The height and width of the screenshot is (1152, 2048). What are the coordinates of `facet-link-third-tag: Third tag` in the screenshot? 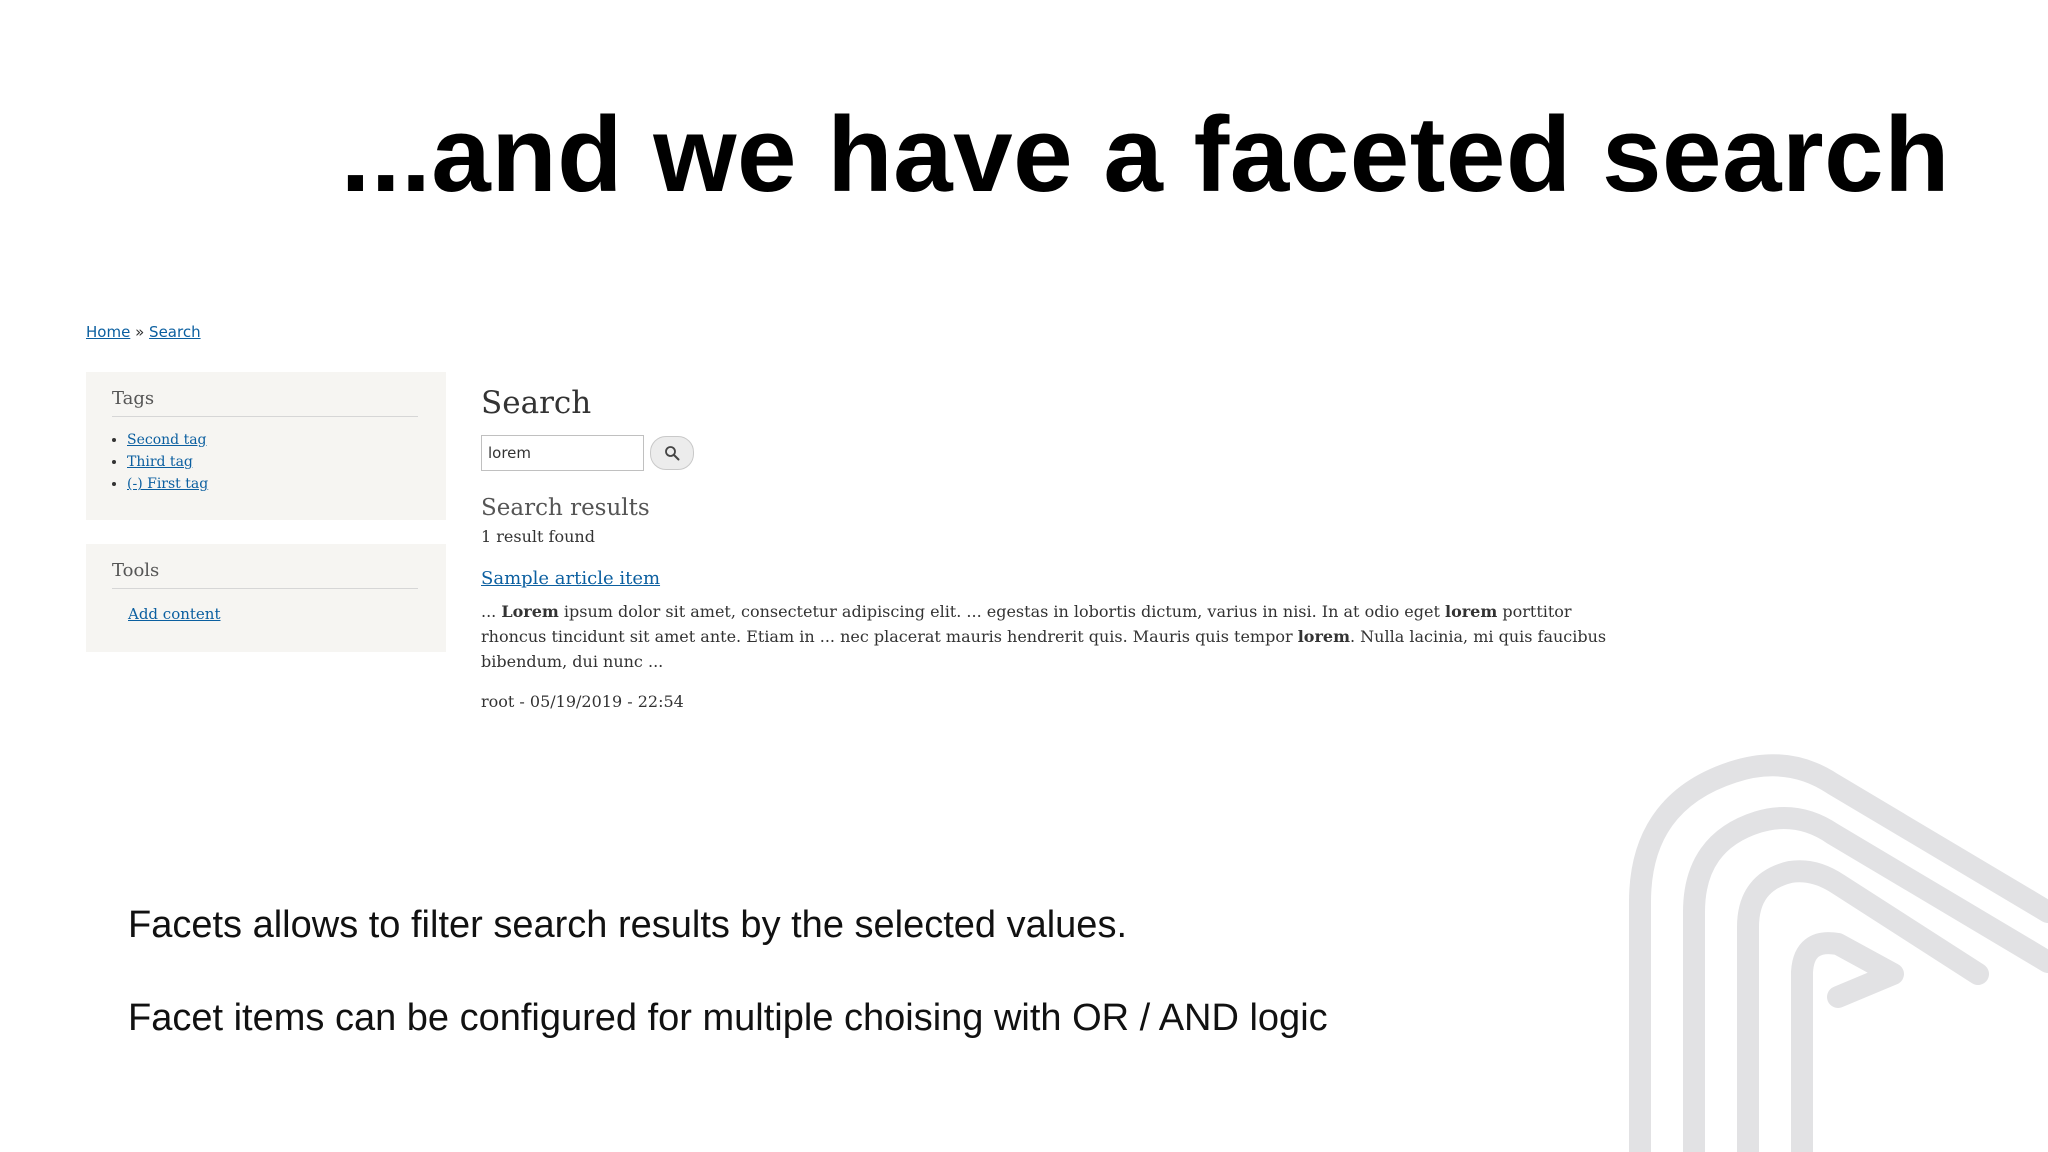 It's located at (160, 462).